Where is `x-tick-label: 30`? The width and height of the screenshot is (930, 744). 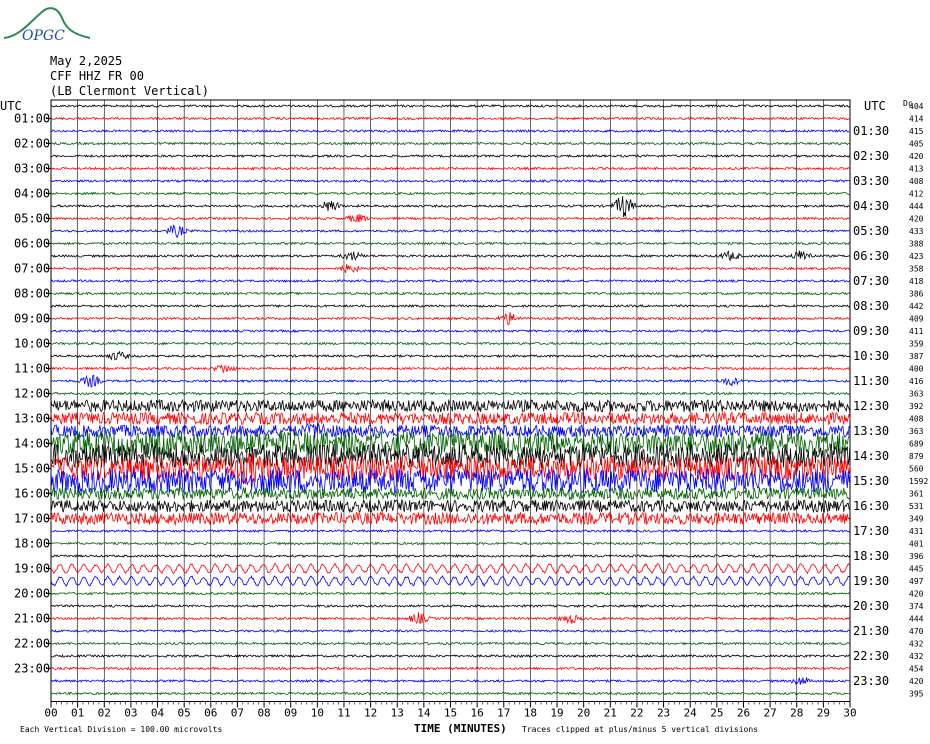 x-tick-label: 30 is located at coordinates (849, 713).